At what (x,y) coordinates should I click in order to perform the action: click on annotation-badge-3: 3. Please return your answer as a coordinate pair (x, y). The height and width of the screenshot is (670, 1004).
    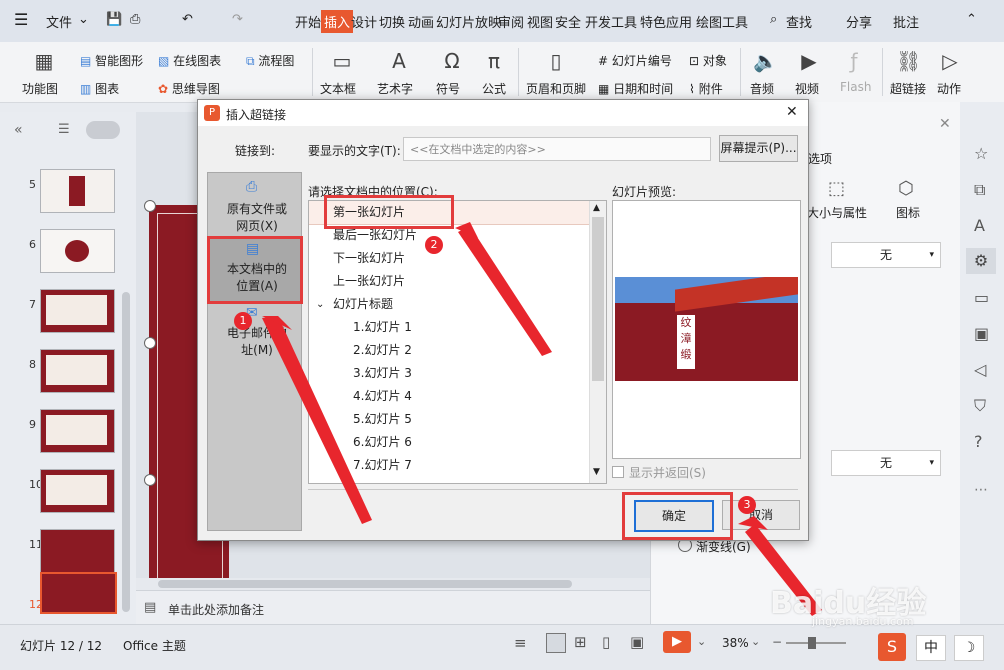
    Looking at the image, I should click on (747, 505).